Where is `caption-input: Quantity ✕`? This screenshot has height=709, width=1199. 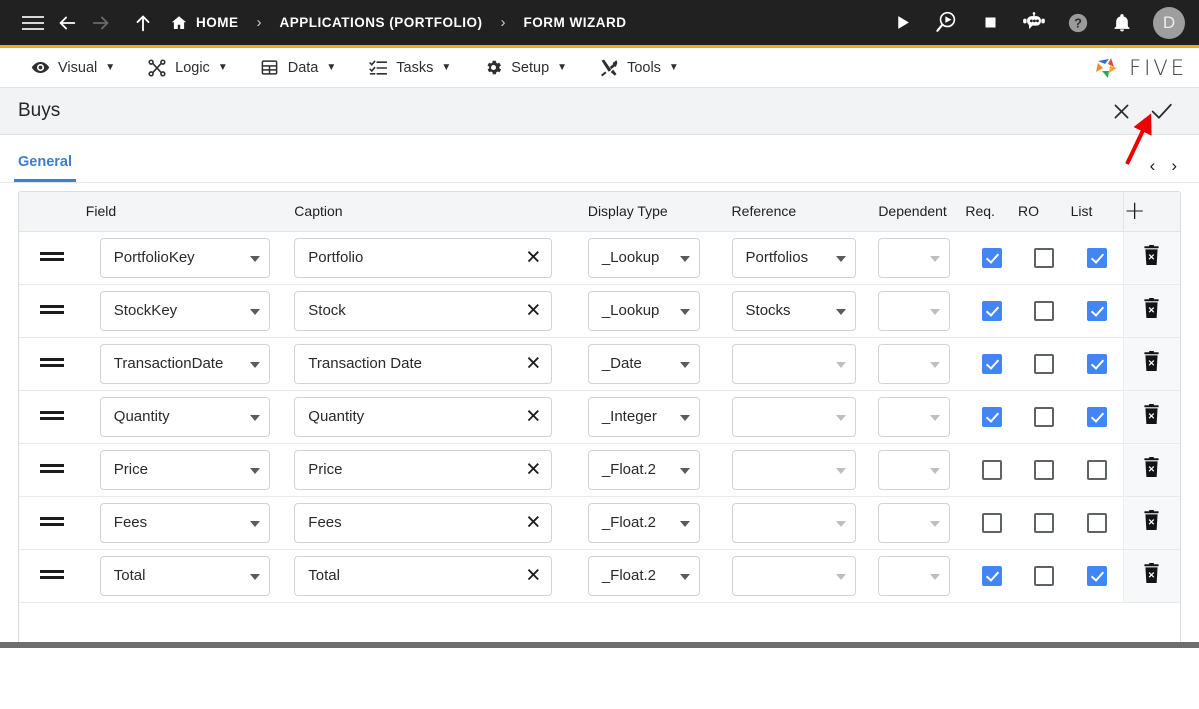 caption-input: Quantity ✕ is located at coordinates (423, 416).